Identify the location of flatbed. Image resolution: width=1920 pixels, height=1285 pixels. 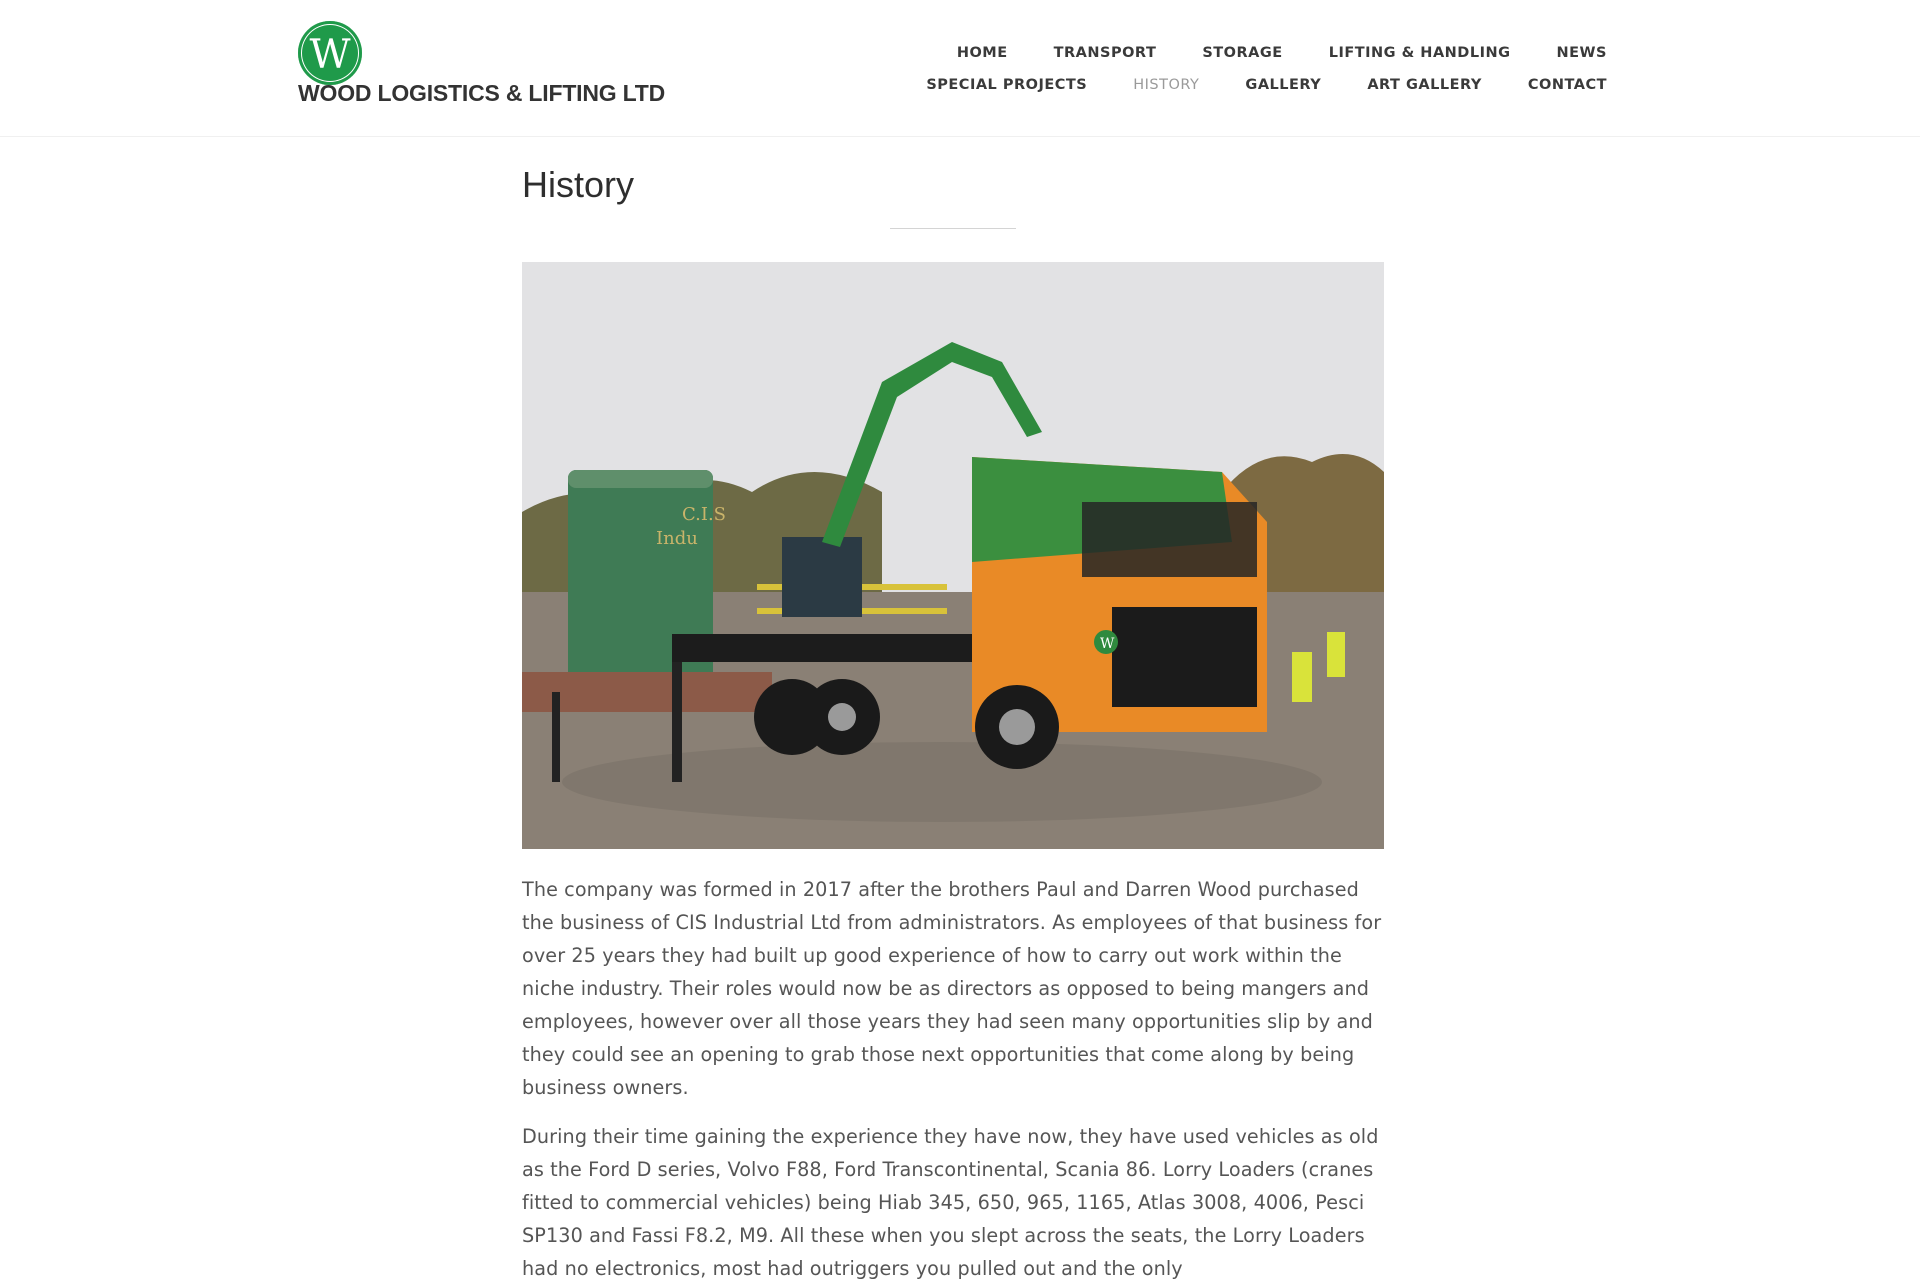
(837, 648).